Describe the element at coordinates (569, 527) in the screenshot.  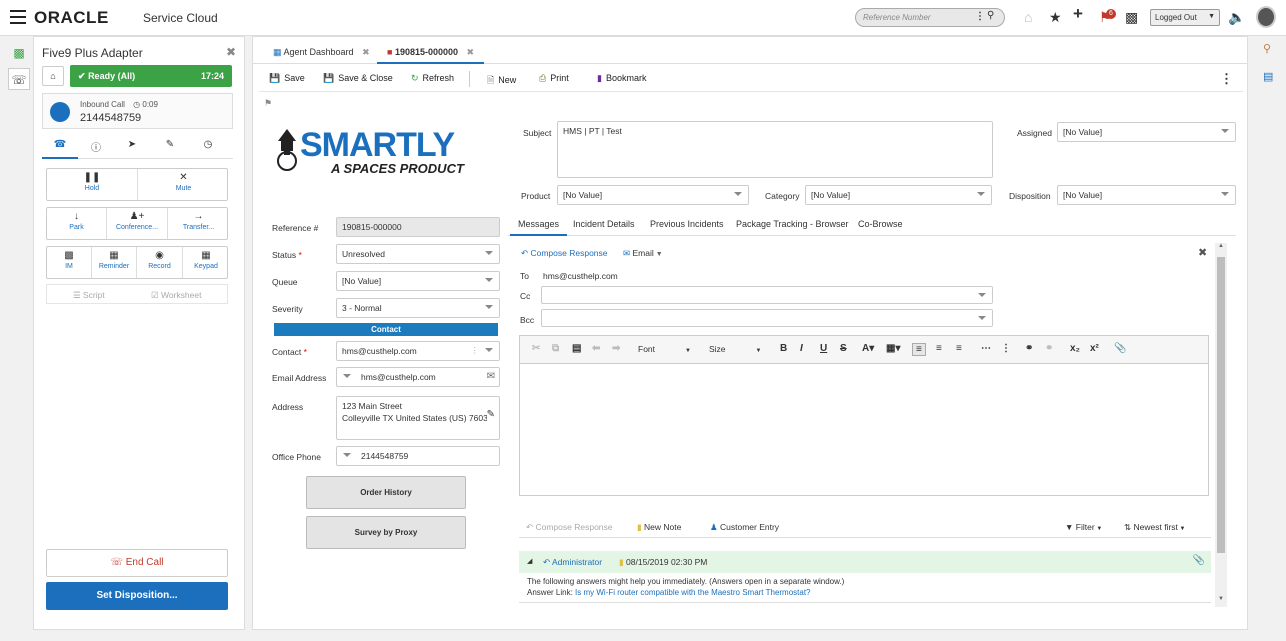
I see `compose-response-button: ↶ Compose Response` at that location.